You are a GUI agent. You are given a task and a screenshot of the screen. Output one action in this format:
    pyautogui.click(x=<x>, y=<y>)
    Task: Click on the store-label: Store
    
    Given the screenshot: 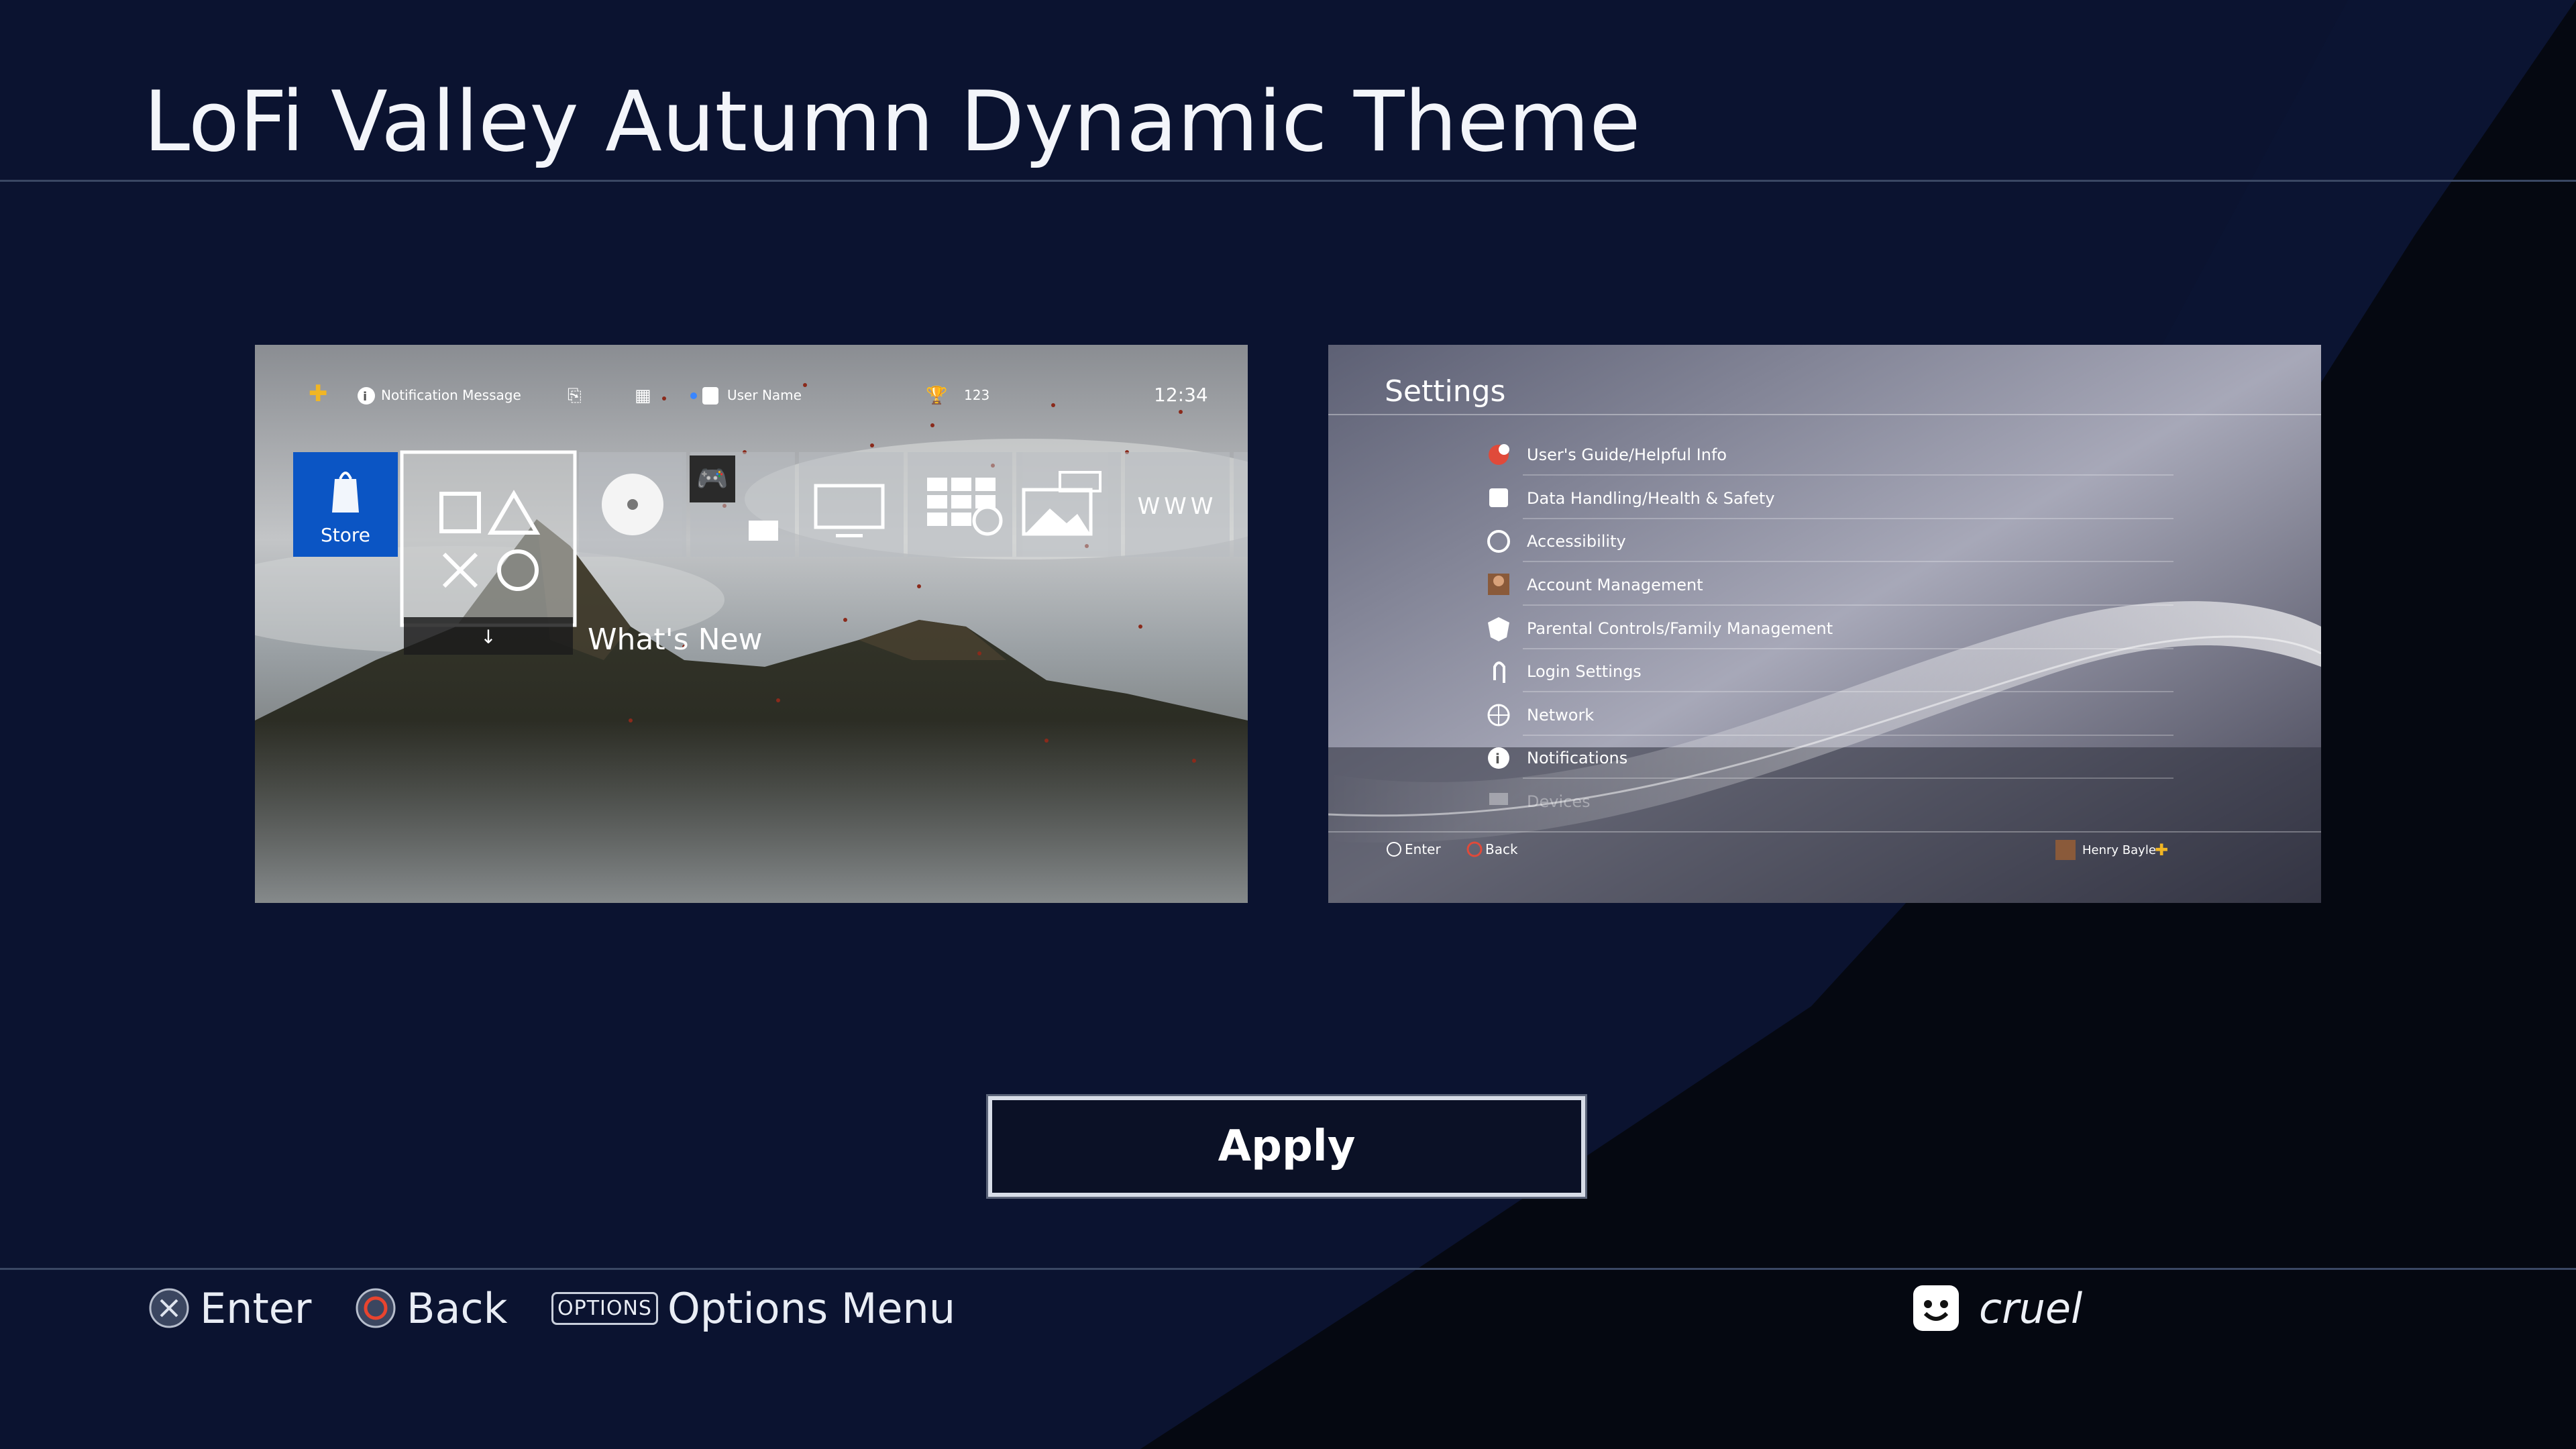 What is the action you would take?
    pyautogui.click(x=345, y=535)
    